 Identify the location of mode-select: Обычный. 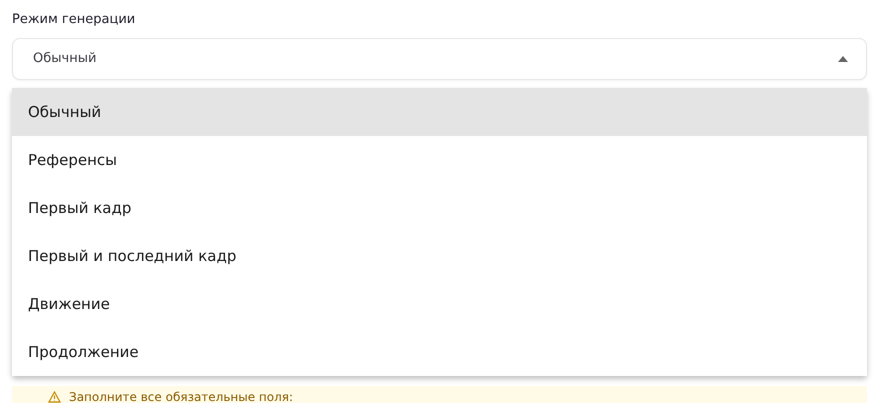
(439, 59).